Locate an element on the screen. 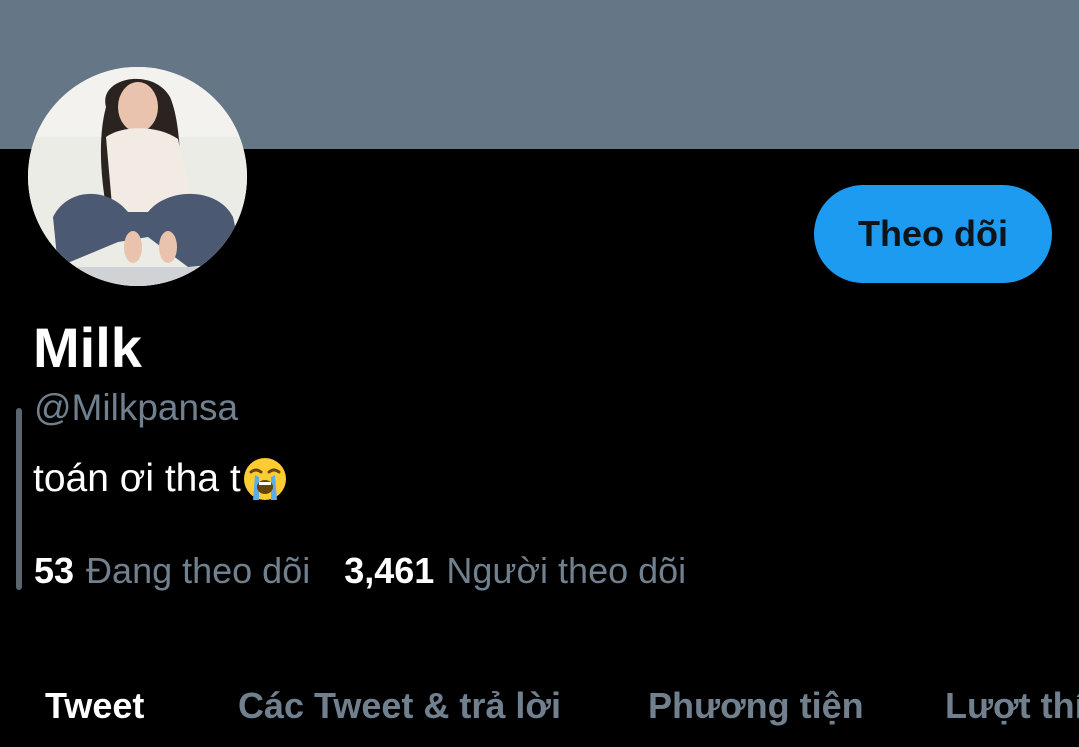 This screenshot has width=1079, height=747. tab-media: Phương tiện is located at coordinates (756, 706).